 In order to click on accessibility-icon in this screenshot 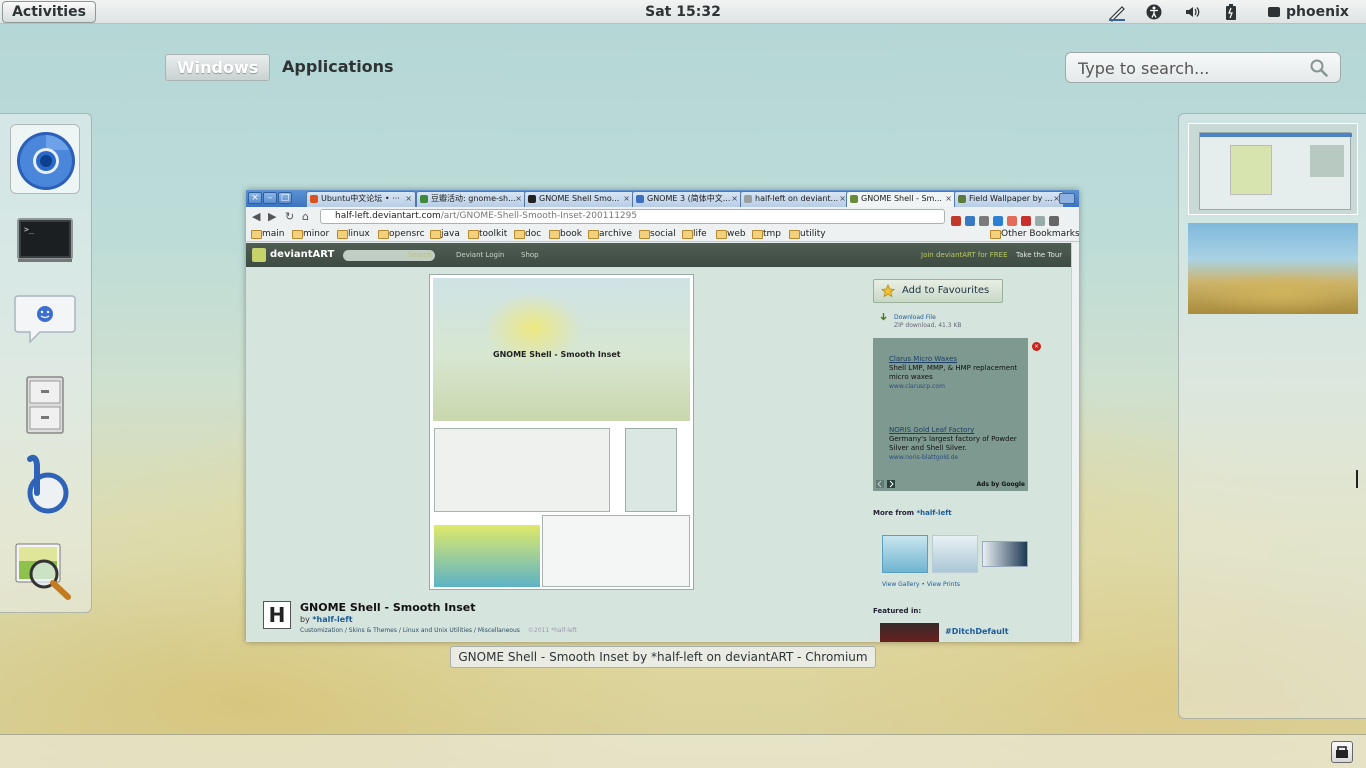, I will do `click(1154, 12)`.